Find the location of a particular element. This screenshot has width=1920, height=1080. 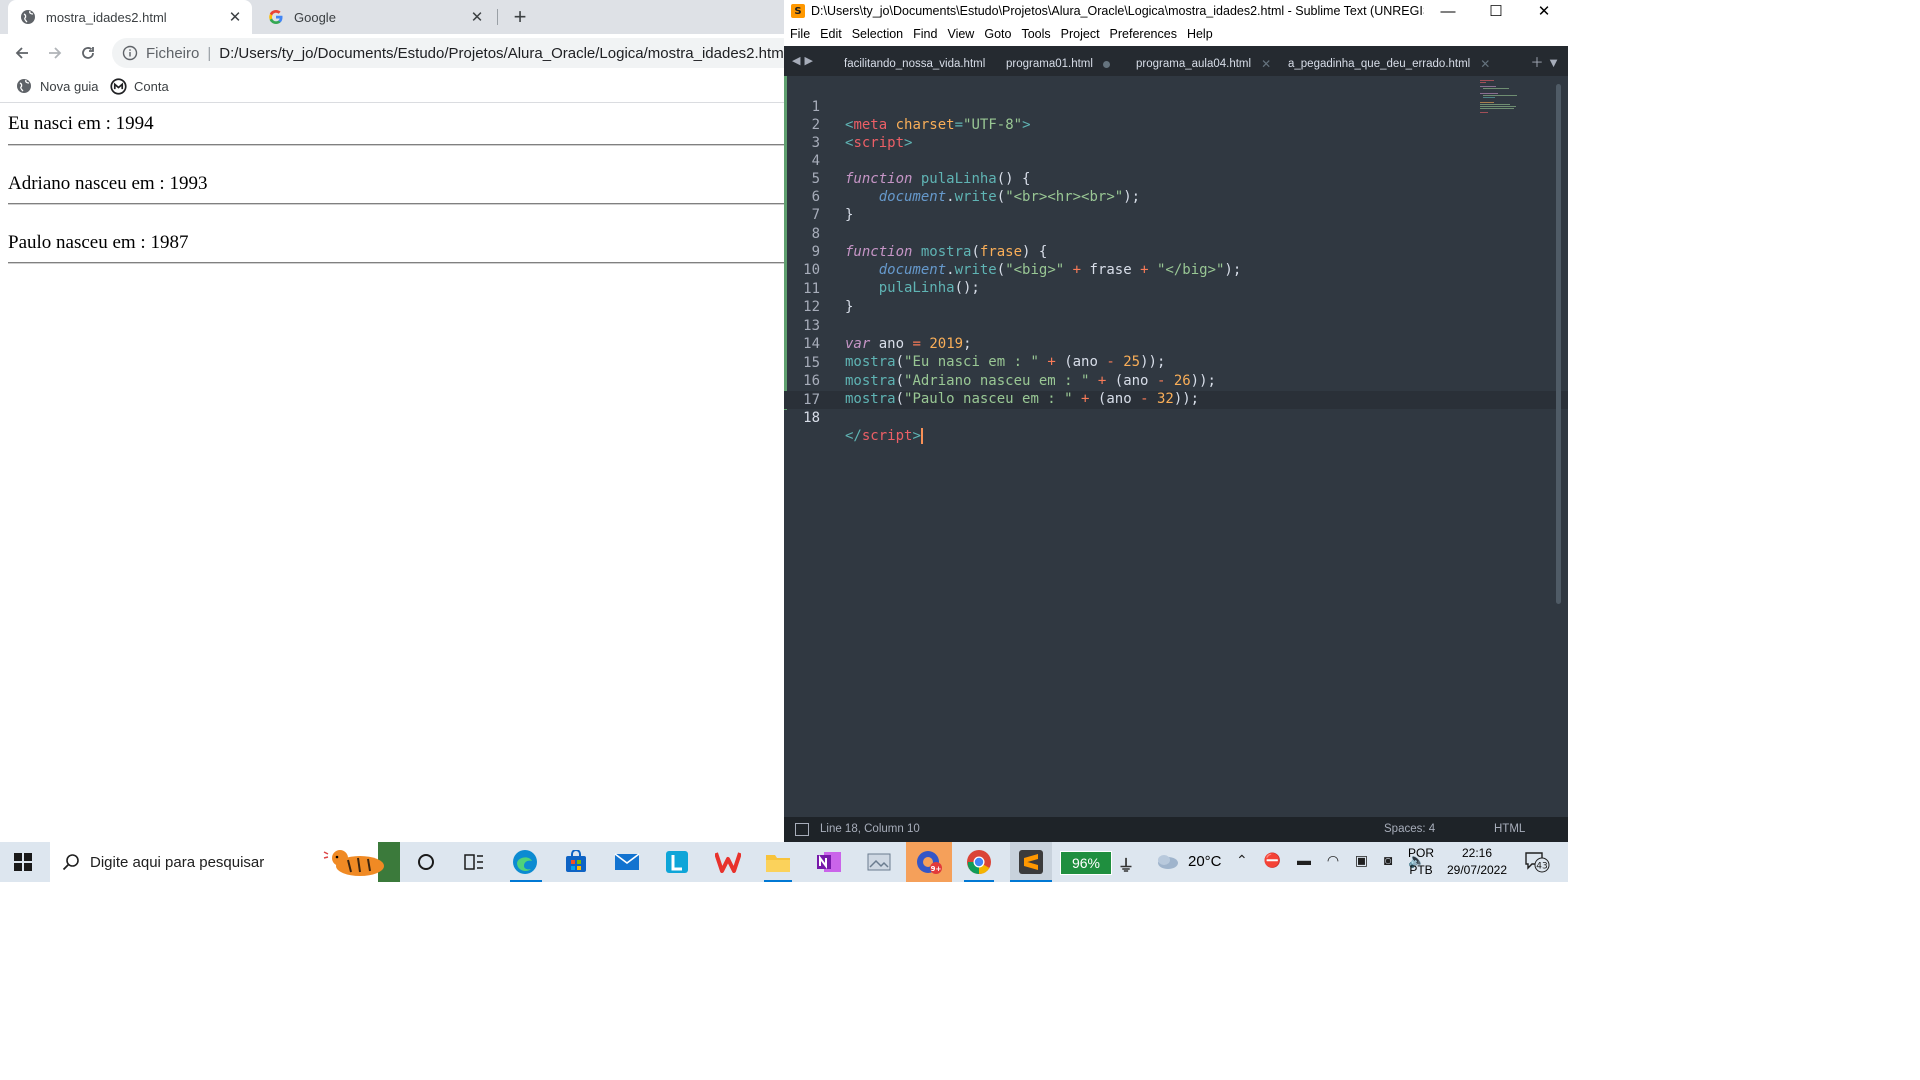

sublime-taskbar-icon is located at coordinates (1031, 862).